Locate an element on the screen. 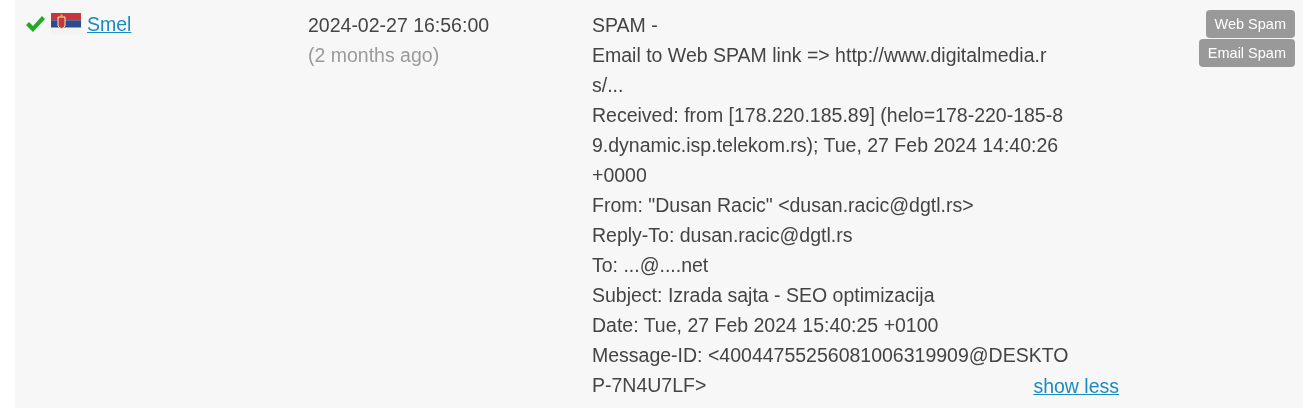 The width and height of the screenshot is (1303, 410). message-line: Message-ID: <40044755256081006319909@DESKTO is located at coordinates (830, 355).